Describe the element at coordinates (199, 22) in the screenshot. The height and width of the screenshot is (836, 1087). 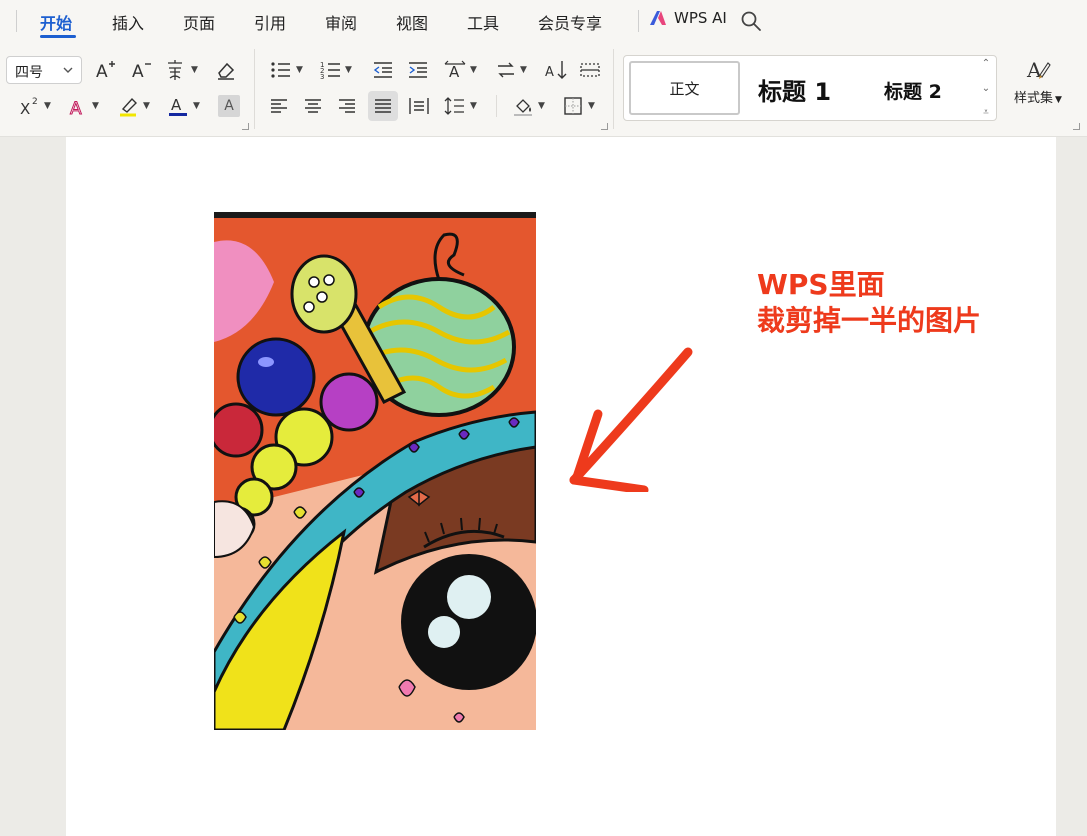
I see `tab-page: 页面` at that location.